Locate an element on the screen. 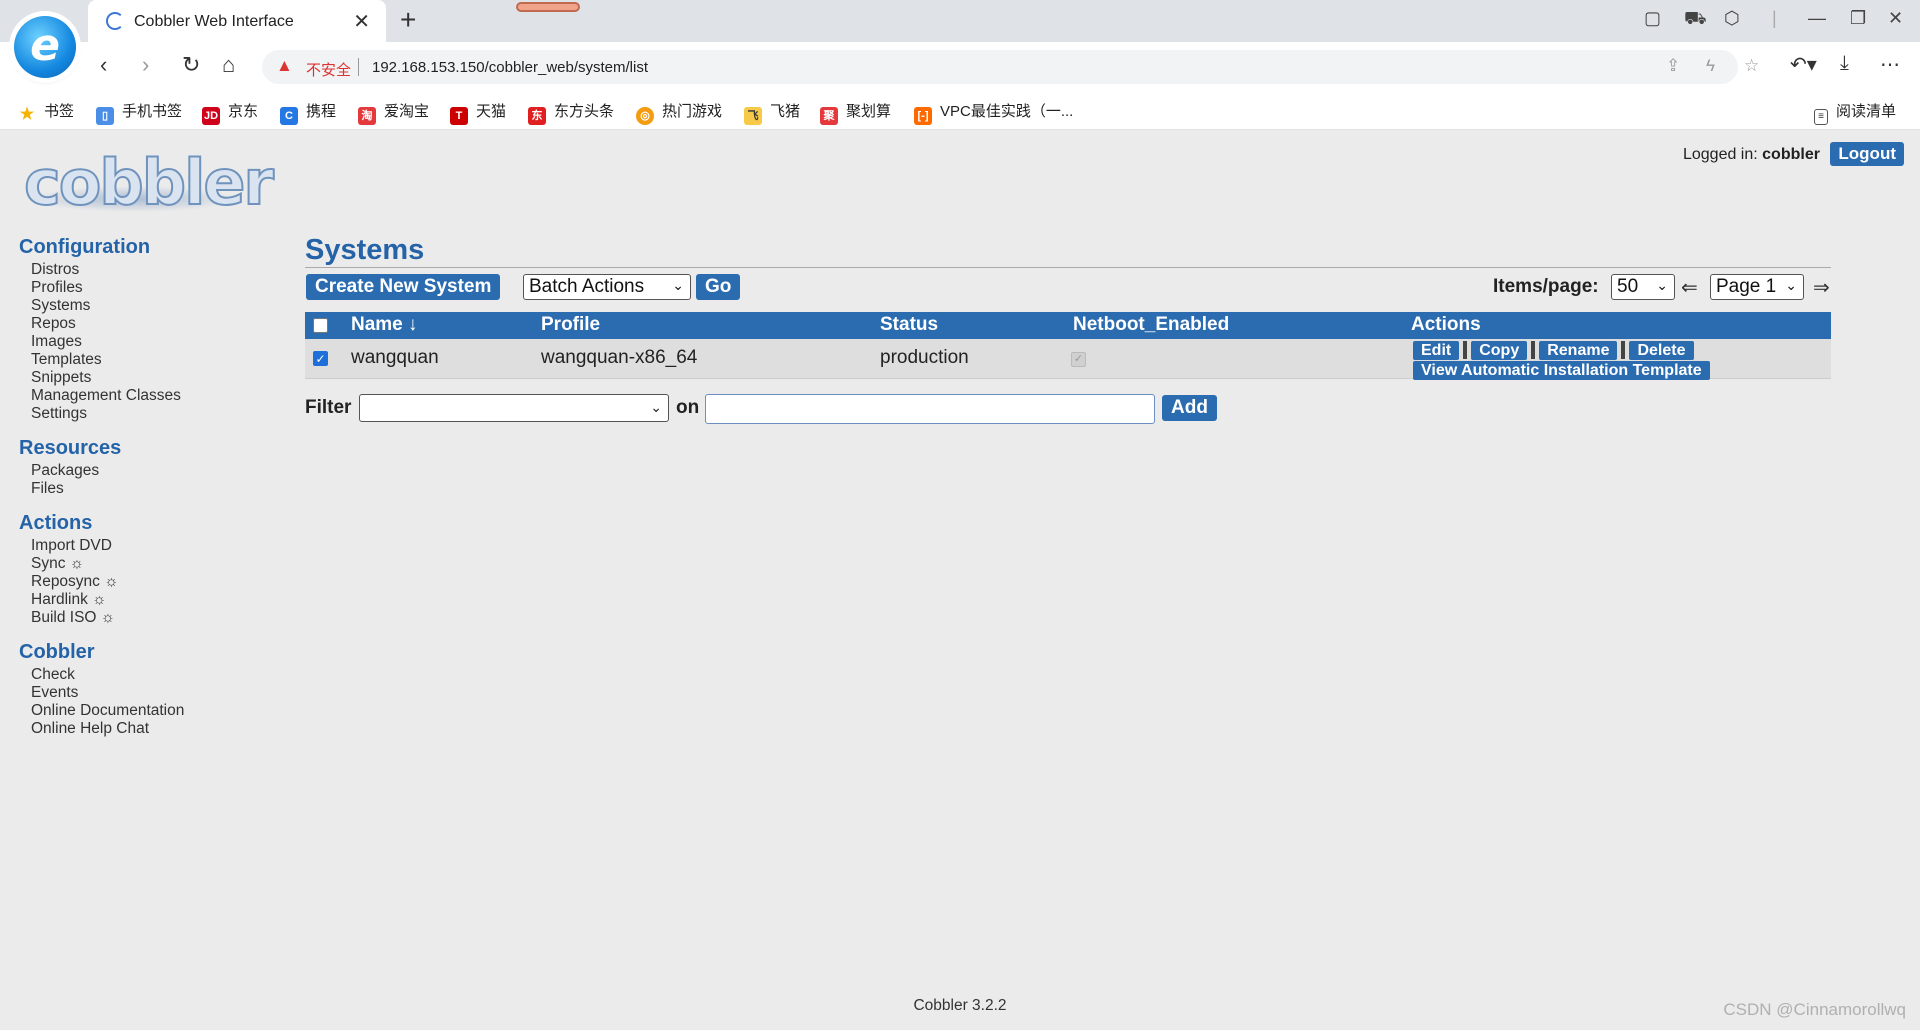  column-status: Status is located at coordinates (909, 325).